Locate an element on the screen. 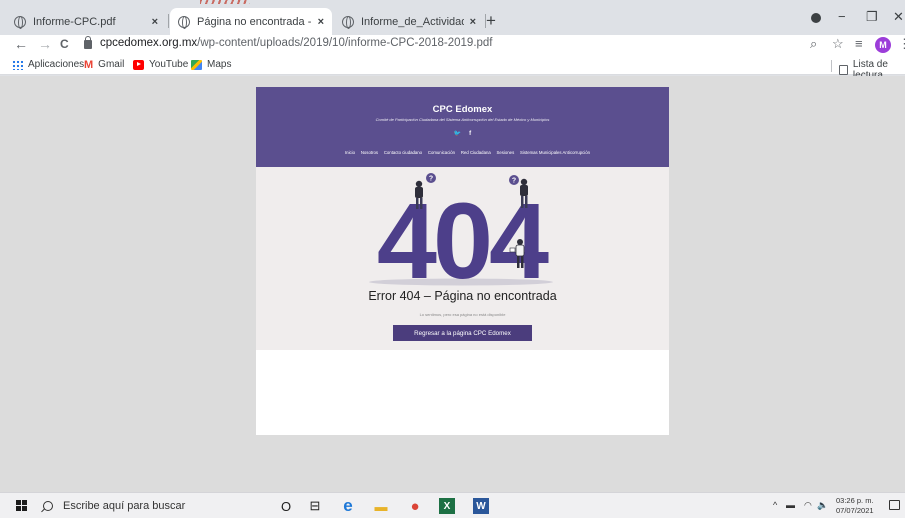 The image size is (905, 518). error-404-illustration: 404 ? ? is located at coordinates (461, 230).